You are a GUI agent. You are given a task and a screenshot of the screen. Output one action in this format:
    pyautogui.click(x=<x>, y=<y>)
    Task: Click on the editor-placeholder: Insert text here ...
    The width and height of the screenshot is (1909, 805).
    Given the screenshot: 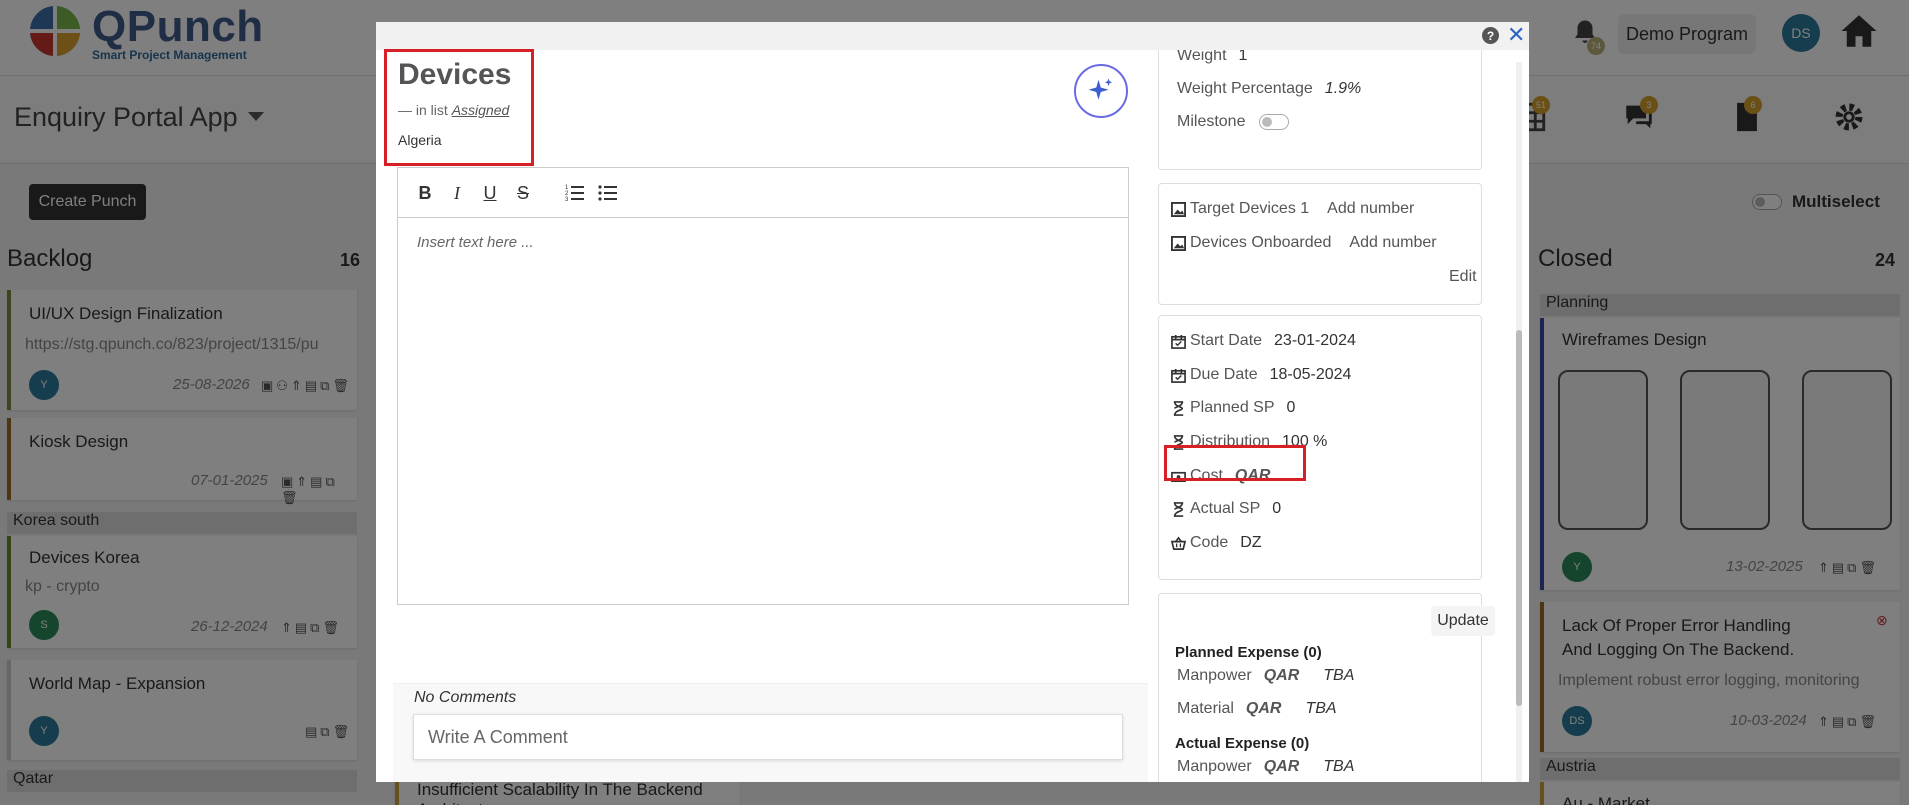 What is the action you would take?
    pyautogui.click(x=475, y=242)
    